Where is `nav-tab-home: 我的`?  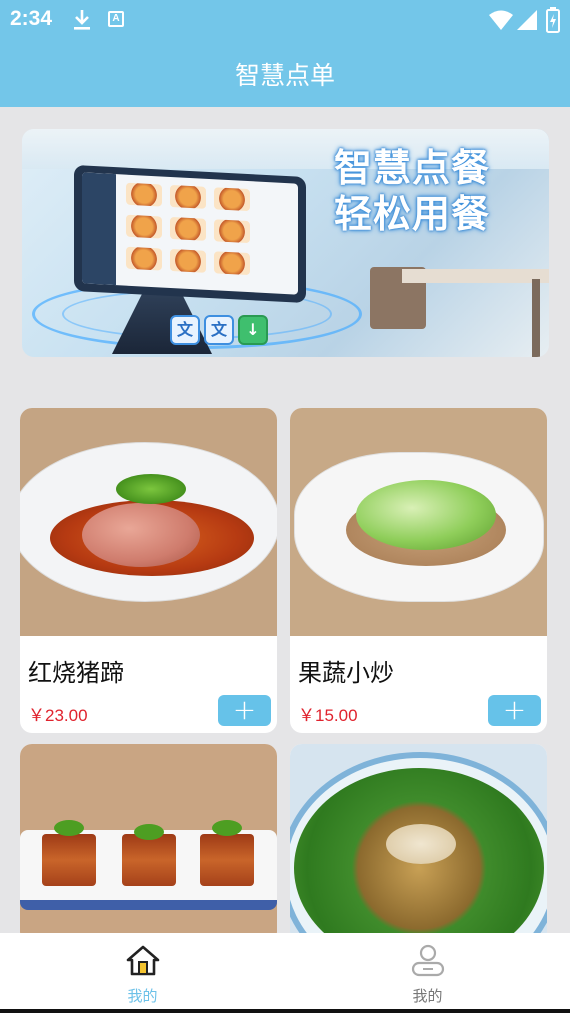
nav-tab-home: 我的 is located at coordinates (142, 971).